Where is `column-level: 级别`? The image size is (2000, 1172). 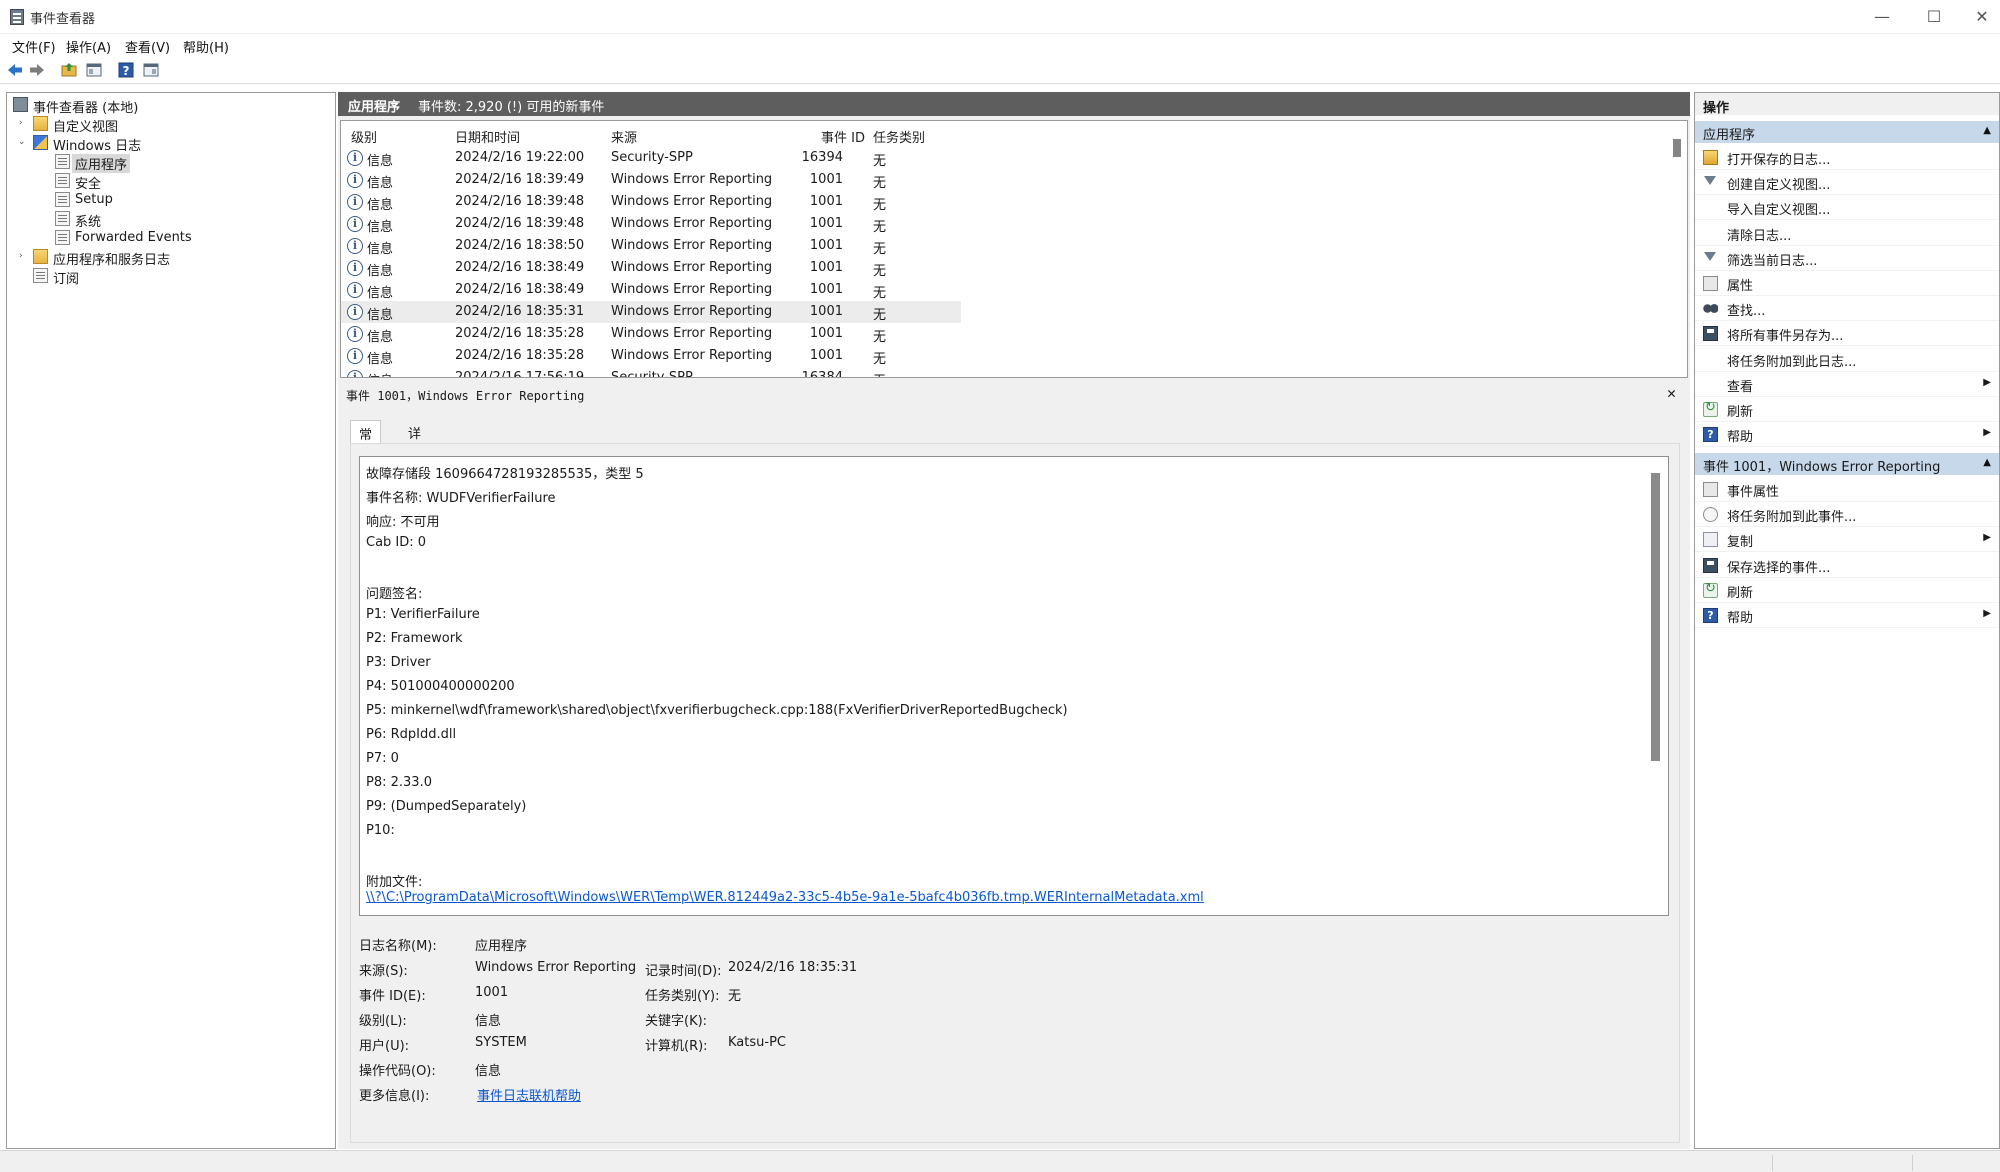 column-level: 级别 is located at coordinates (364, 136).